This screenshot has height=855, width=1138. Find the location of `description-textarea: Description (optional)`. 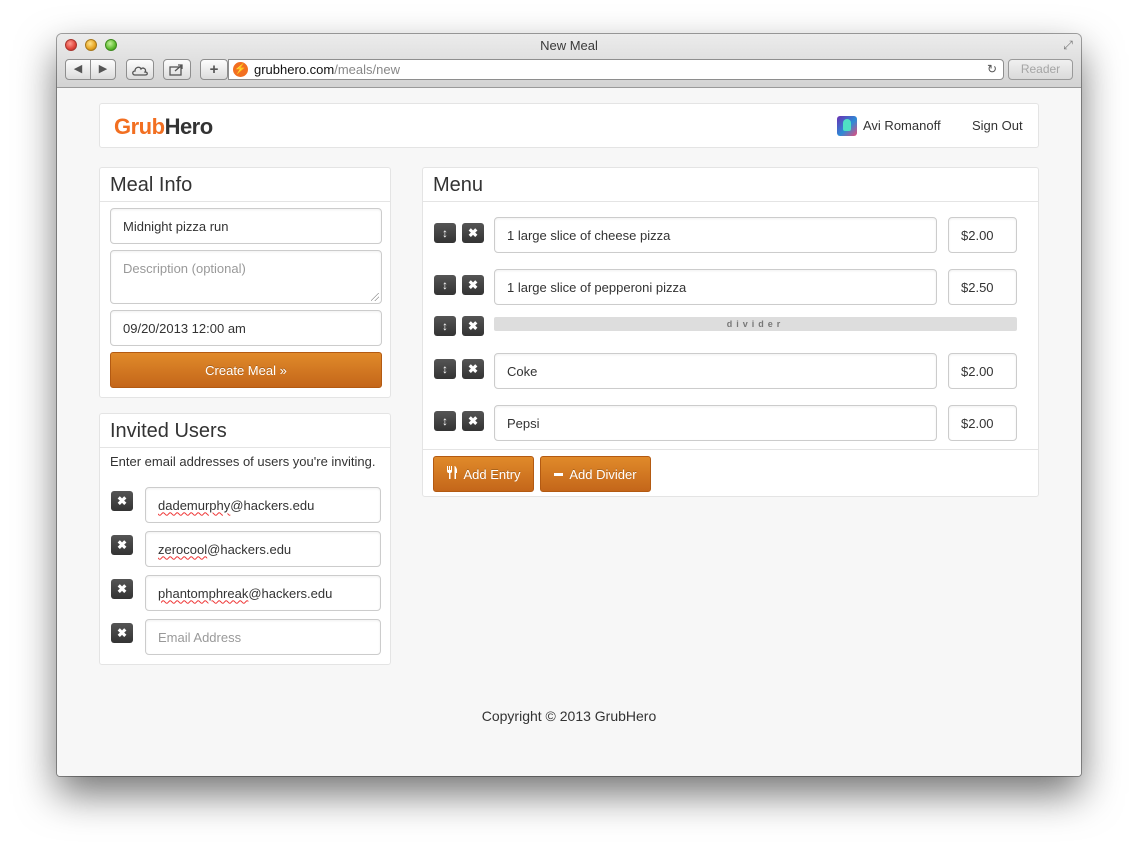

description-textarea: Description (optional) is located at coordinates (246, 277).